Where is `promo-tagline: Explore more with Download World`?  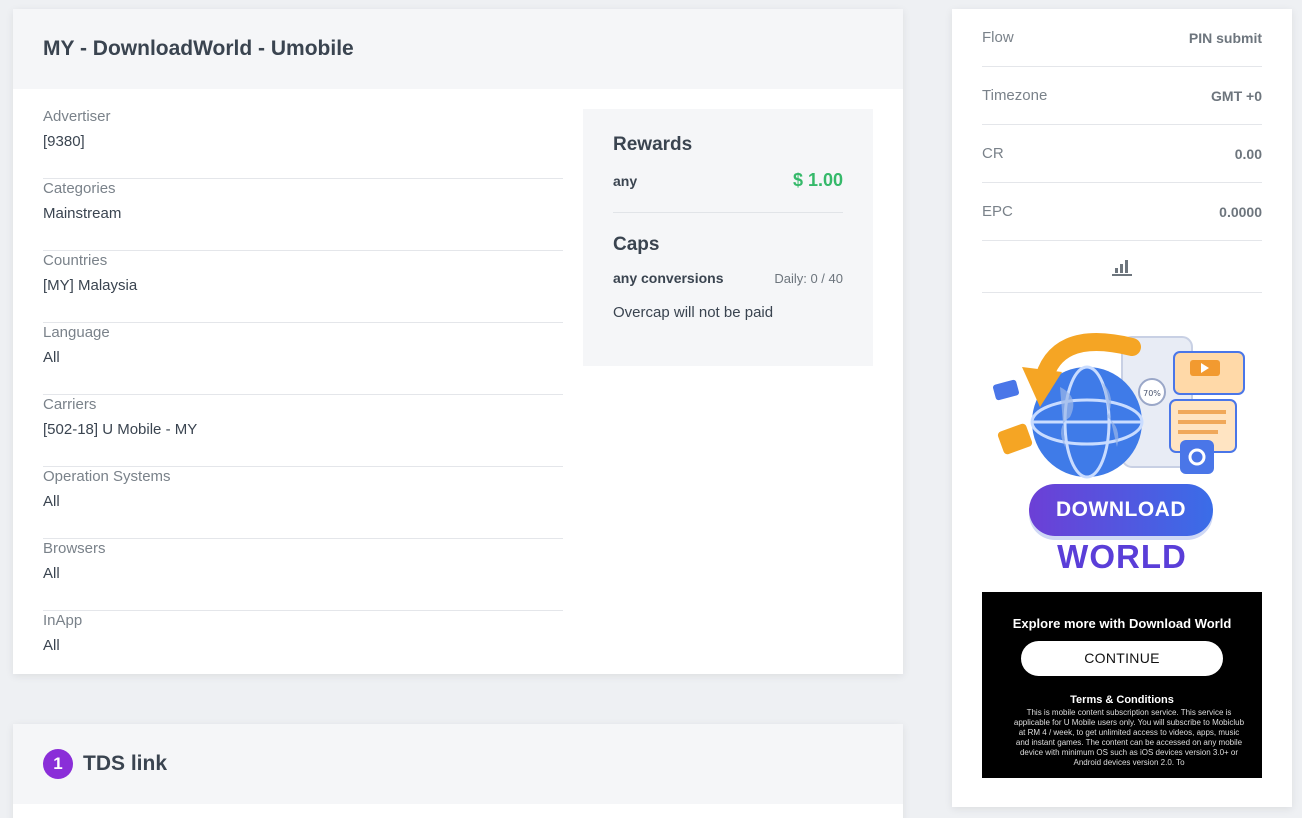 promo-tagline: Explore more with Download World is located at coordinates (1122, 623).